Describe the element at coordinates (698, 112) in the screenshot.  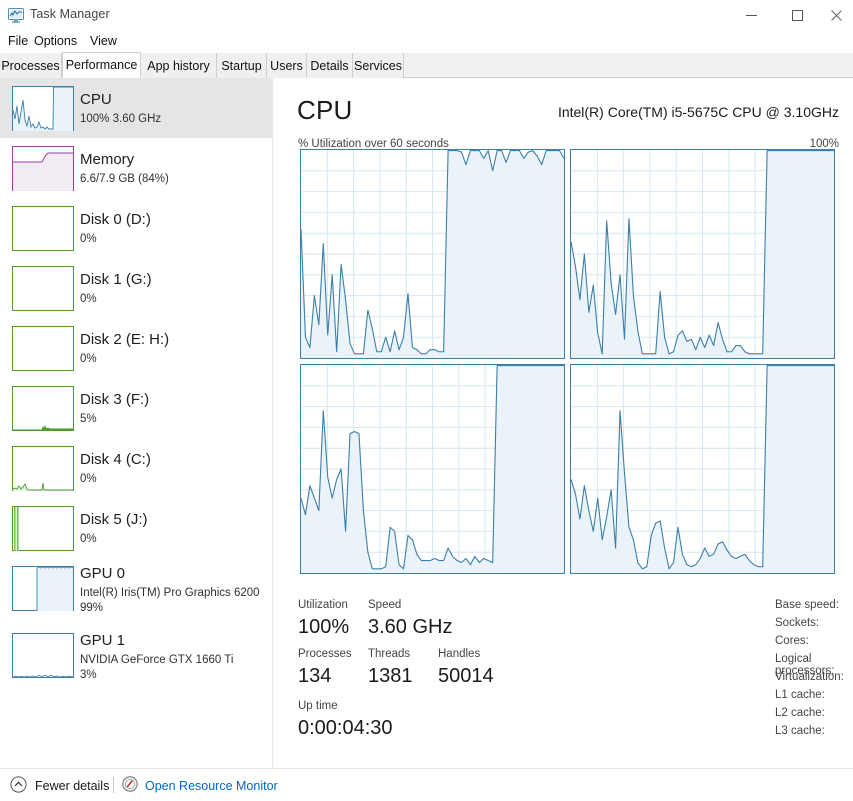
I see `cpu-model-label: Intel(R) Core(TM) i5-5675C CPU @ 3.10GHz` at that location.